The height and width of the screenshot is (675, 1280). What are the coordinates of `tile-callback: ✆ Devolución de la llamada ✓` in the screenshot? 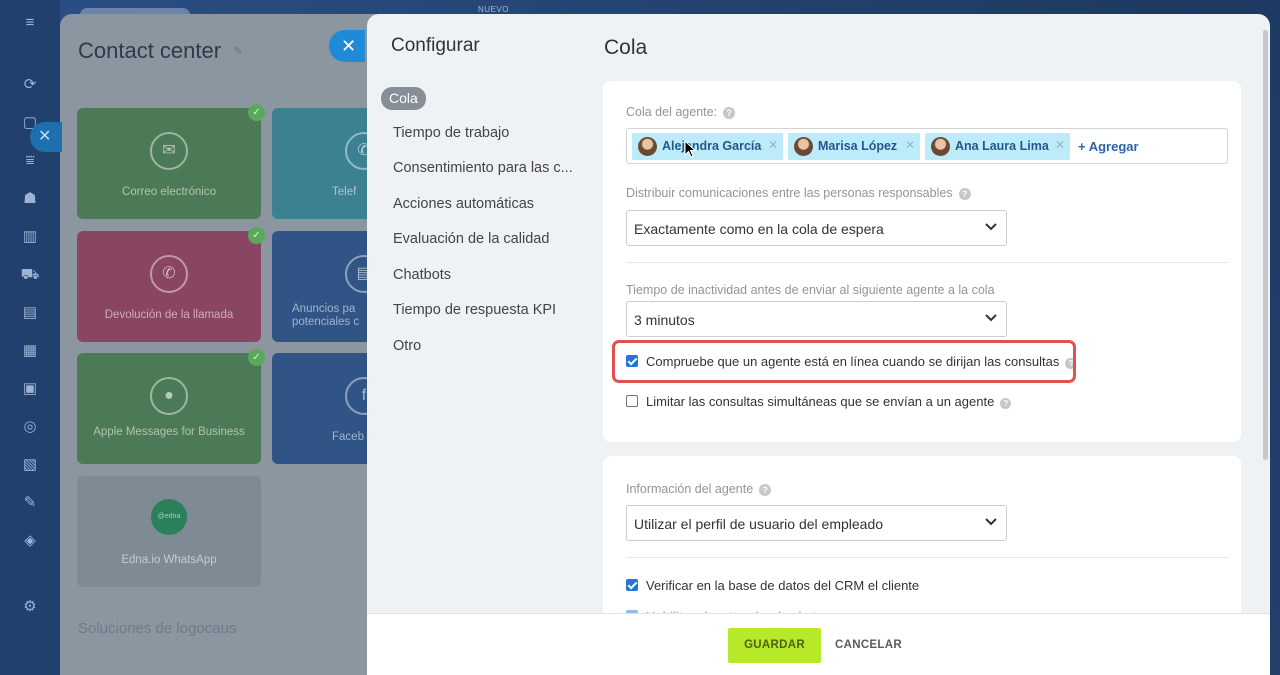 It's located at (171, 284).